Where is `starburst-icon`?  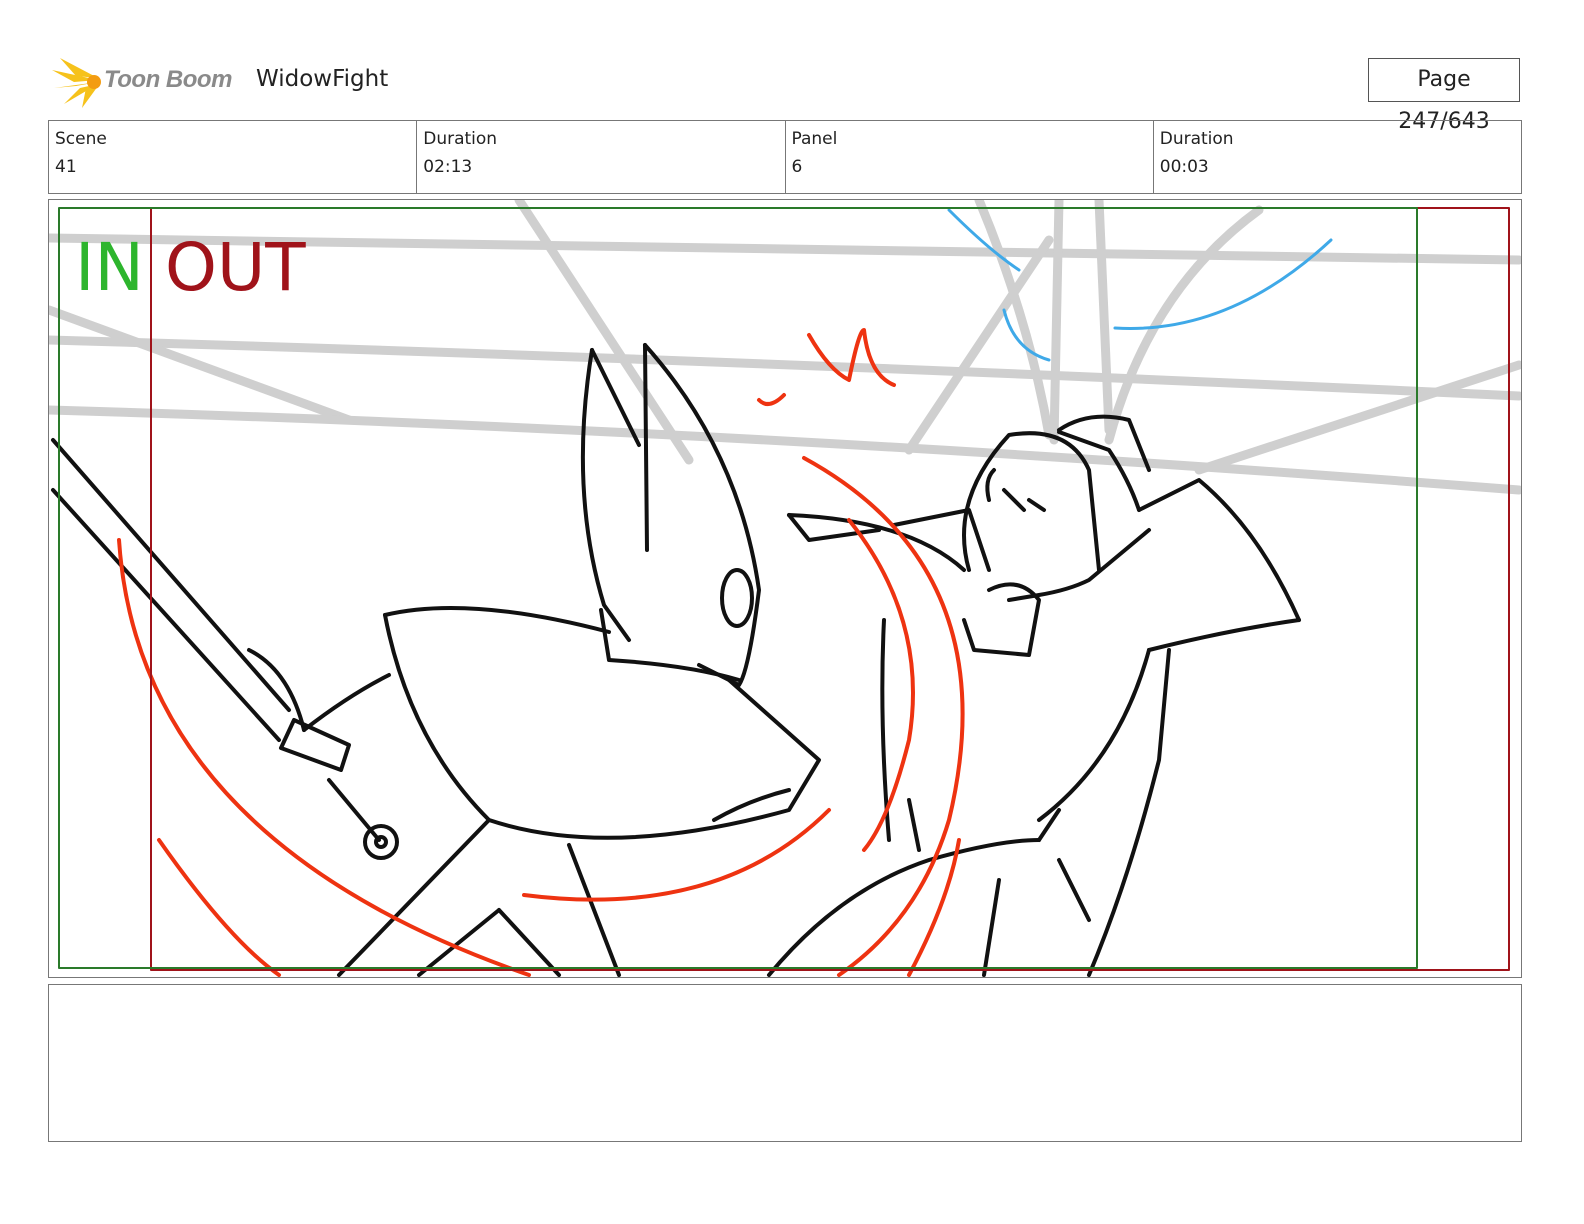 starburst-icon is located at coordinates (76, 83).